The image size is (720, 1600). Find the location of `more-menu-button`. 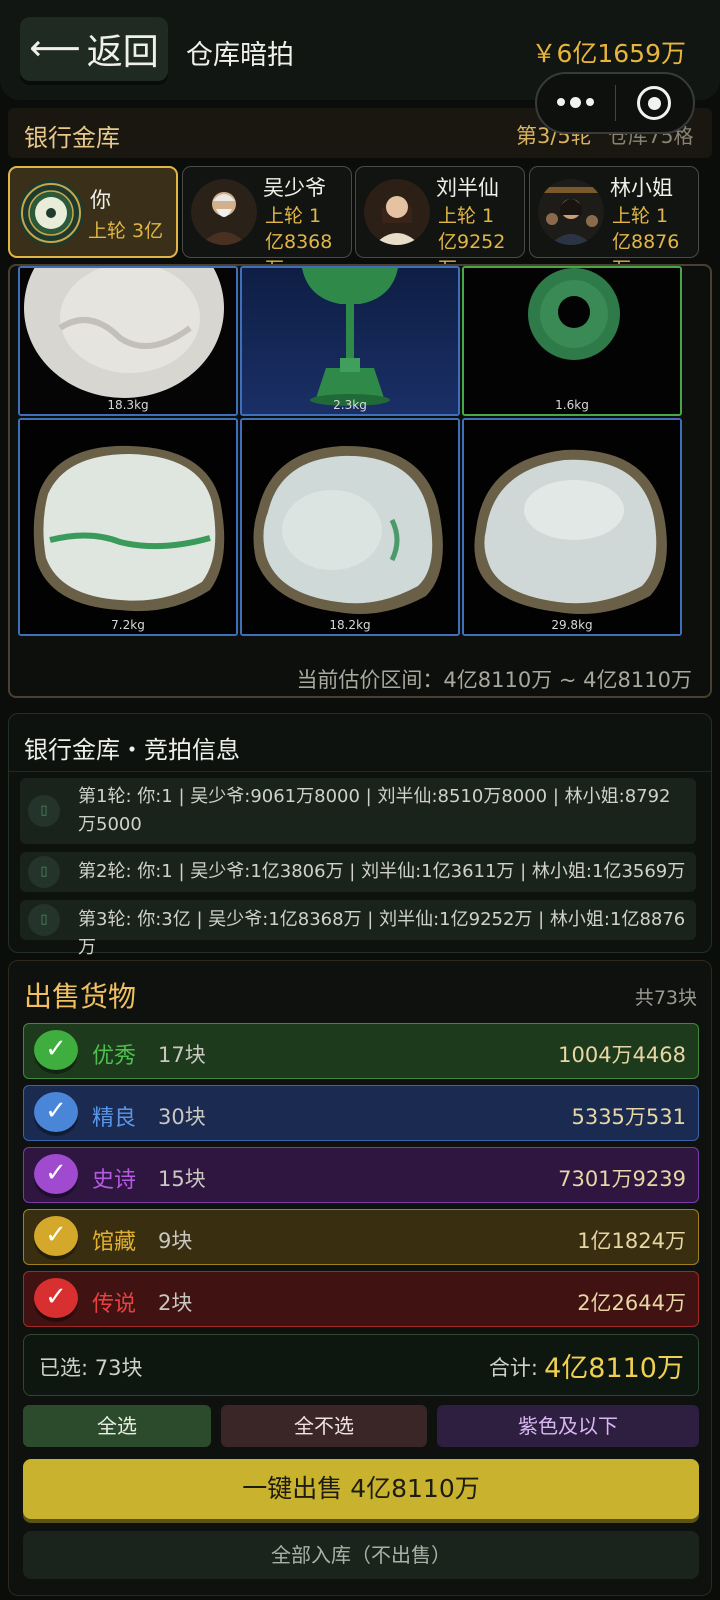

more-menu-button is located at coordinates (576, 103).